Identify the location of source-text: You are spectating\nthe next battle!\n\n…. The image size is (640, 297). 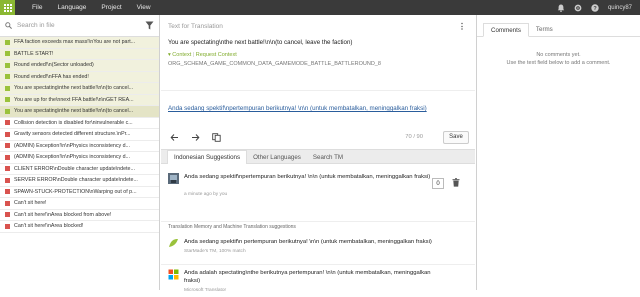
(260, 42).